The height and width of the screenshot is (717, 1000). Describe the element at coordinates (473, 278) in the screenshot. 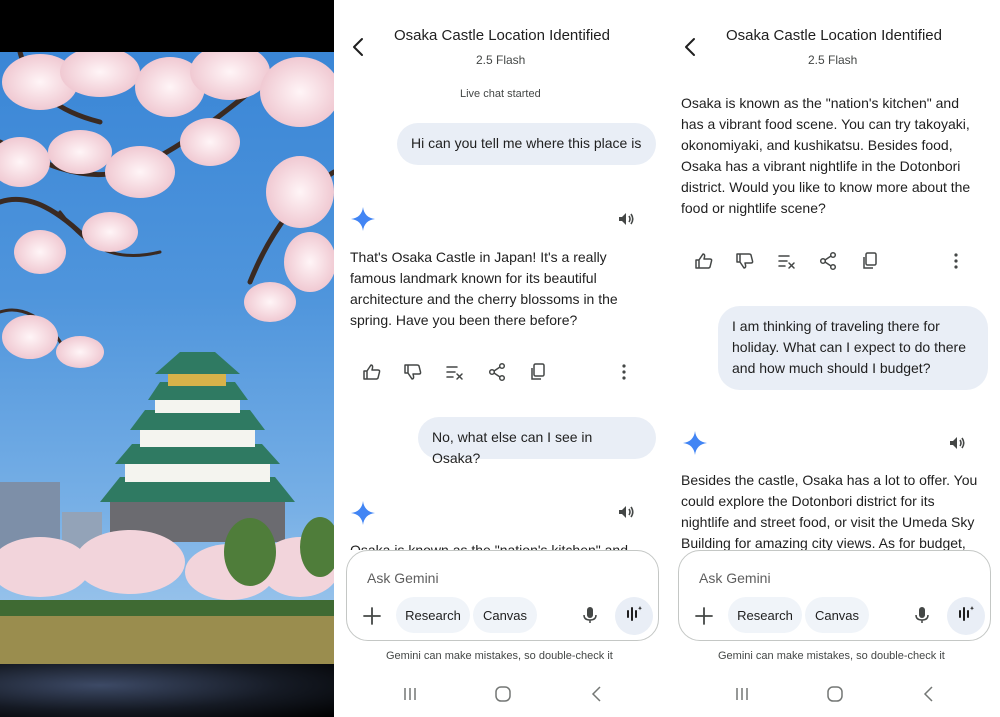

I see `response-line: famous landmark known for its beautiful` at that location.